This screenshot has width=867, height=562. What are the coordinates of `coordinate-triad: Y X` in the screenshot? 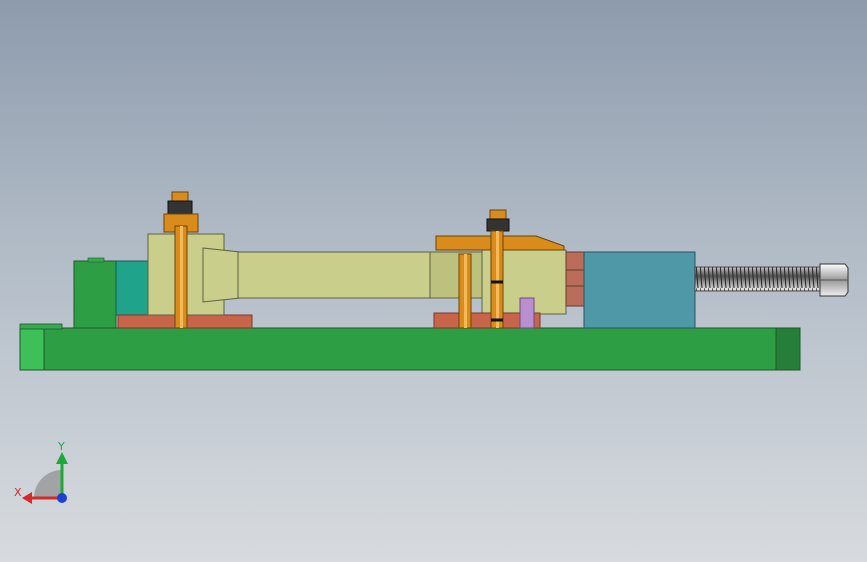 It's located at (41, 472).